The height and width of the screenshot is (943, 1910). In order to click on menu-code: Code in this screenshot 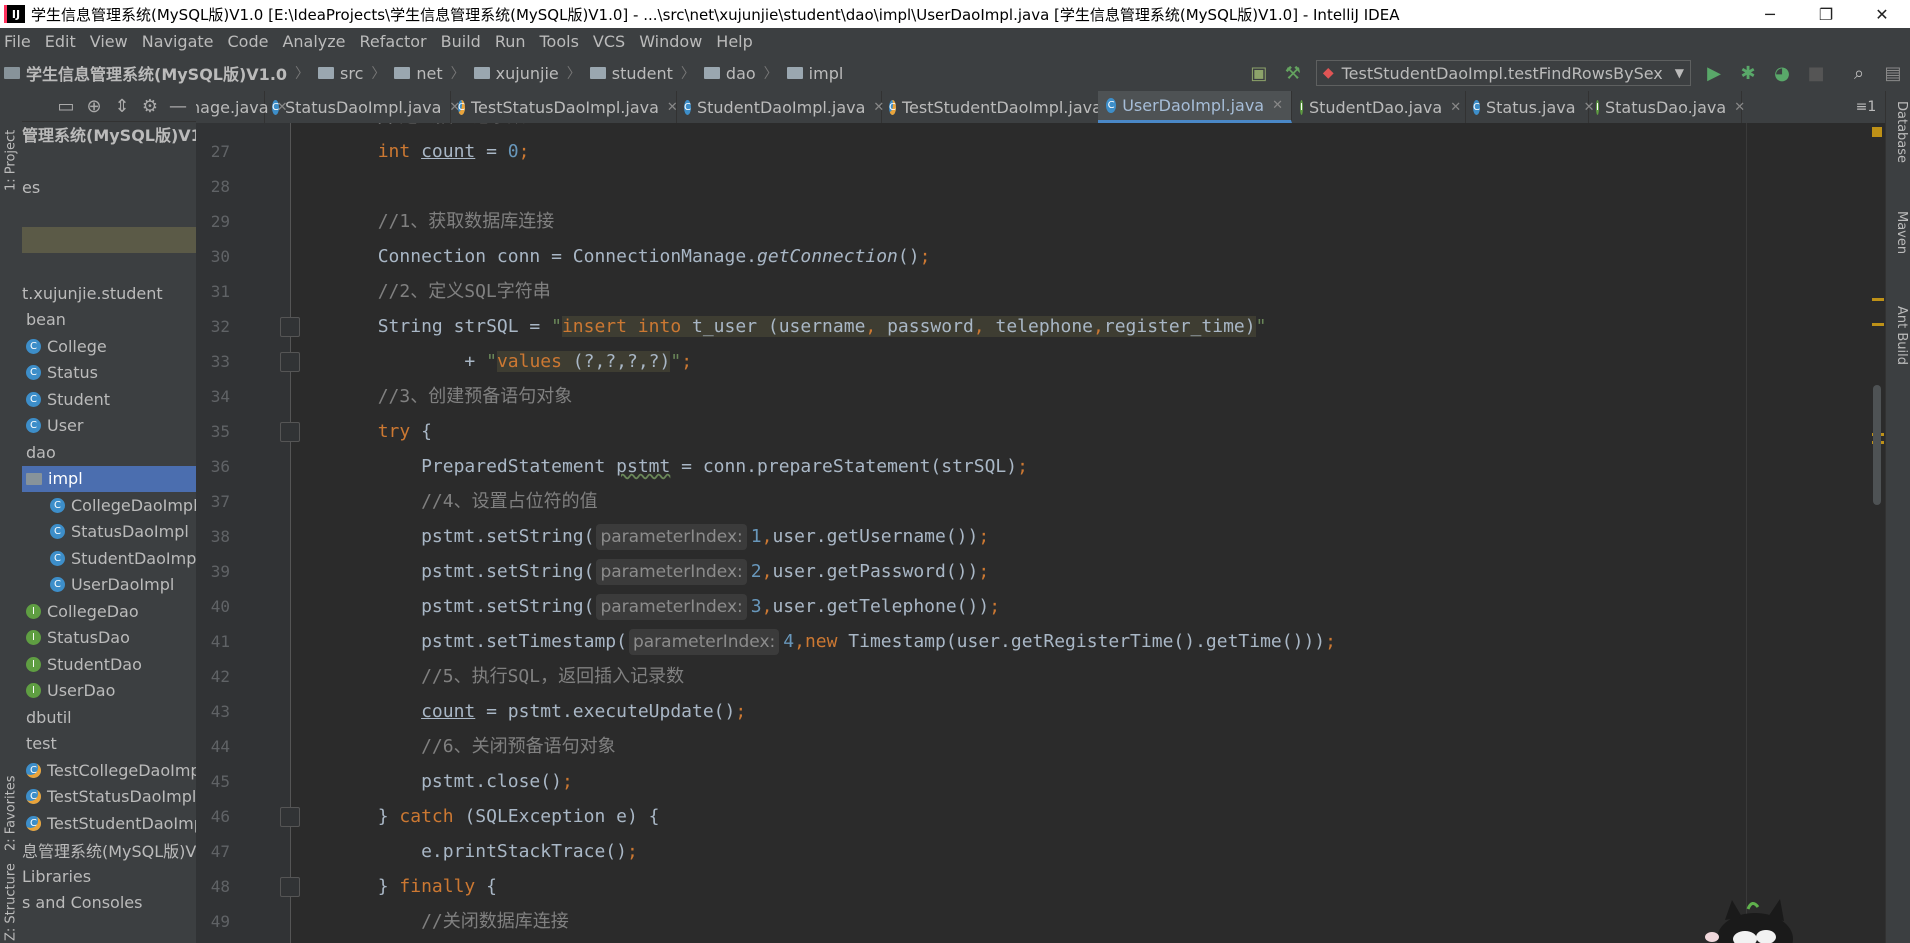, I will do `click(248, 41)`.